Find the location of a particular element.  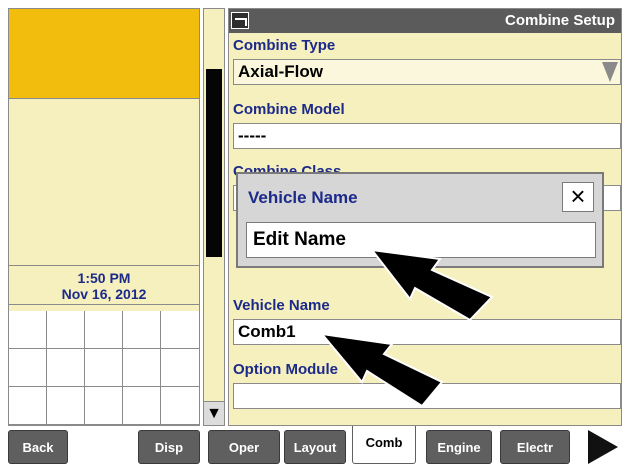

shortcut-grid is located at coordinates (104, 368).